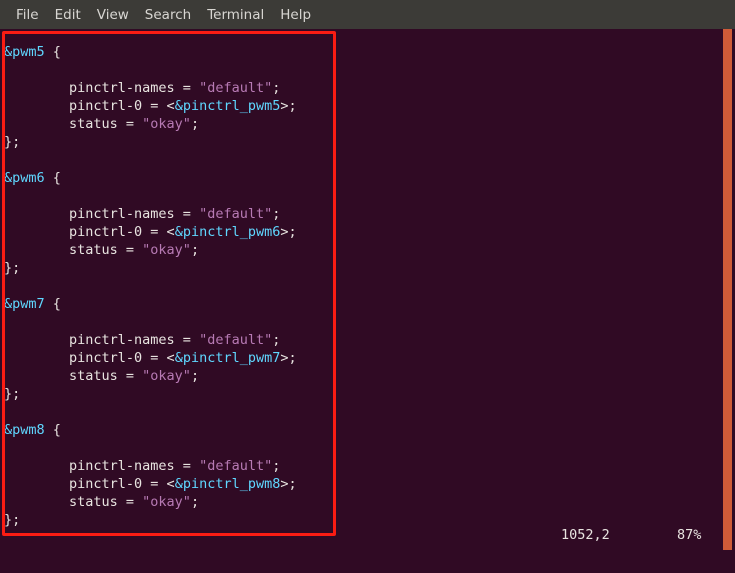 This screenshot has width=735, height=573. I want to click on vertical-scrollbar, so click(729, 289).